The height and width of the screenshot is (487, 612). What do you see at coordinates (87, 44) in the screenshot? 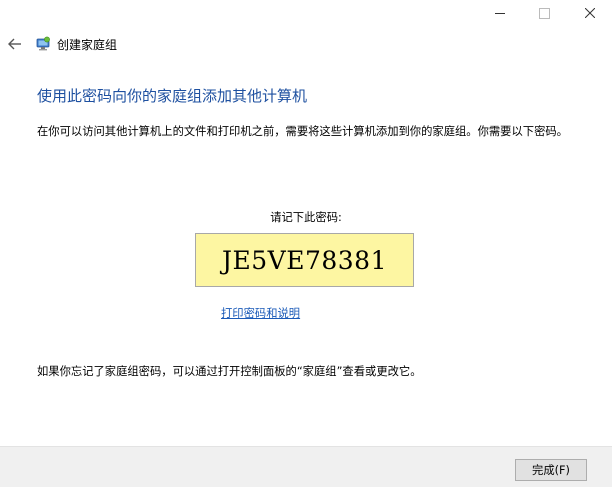
I see `window-title: 创建家庭组` at bounding box center [87, 44].